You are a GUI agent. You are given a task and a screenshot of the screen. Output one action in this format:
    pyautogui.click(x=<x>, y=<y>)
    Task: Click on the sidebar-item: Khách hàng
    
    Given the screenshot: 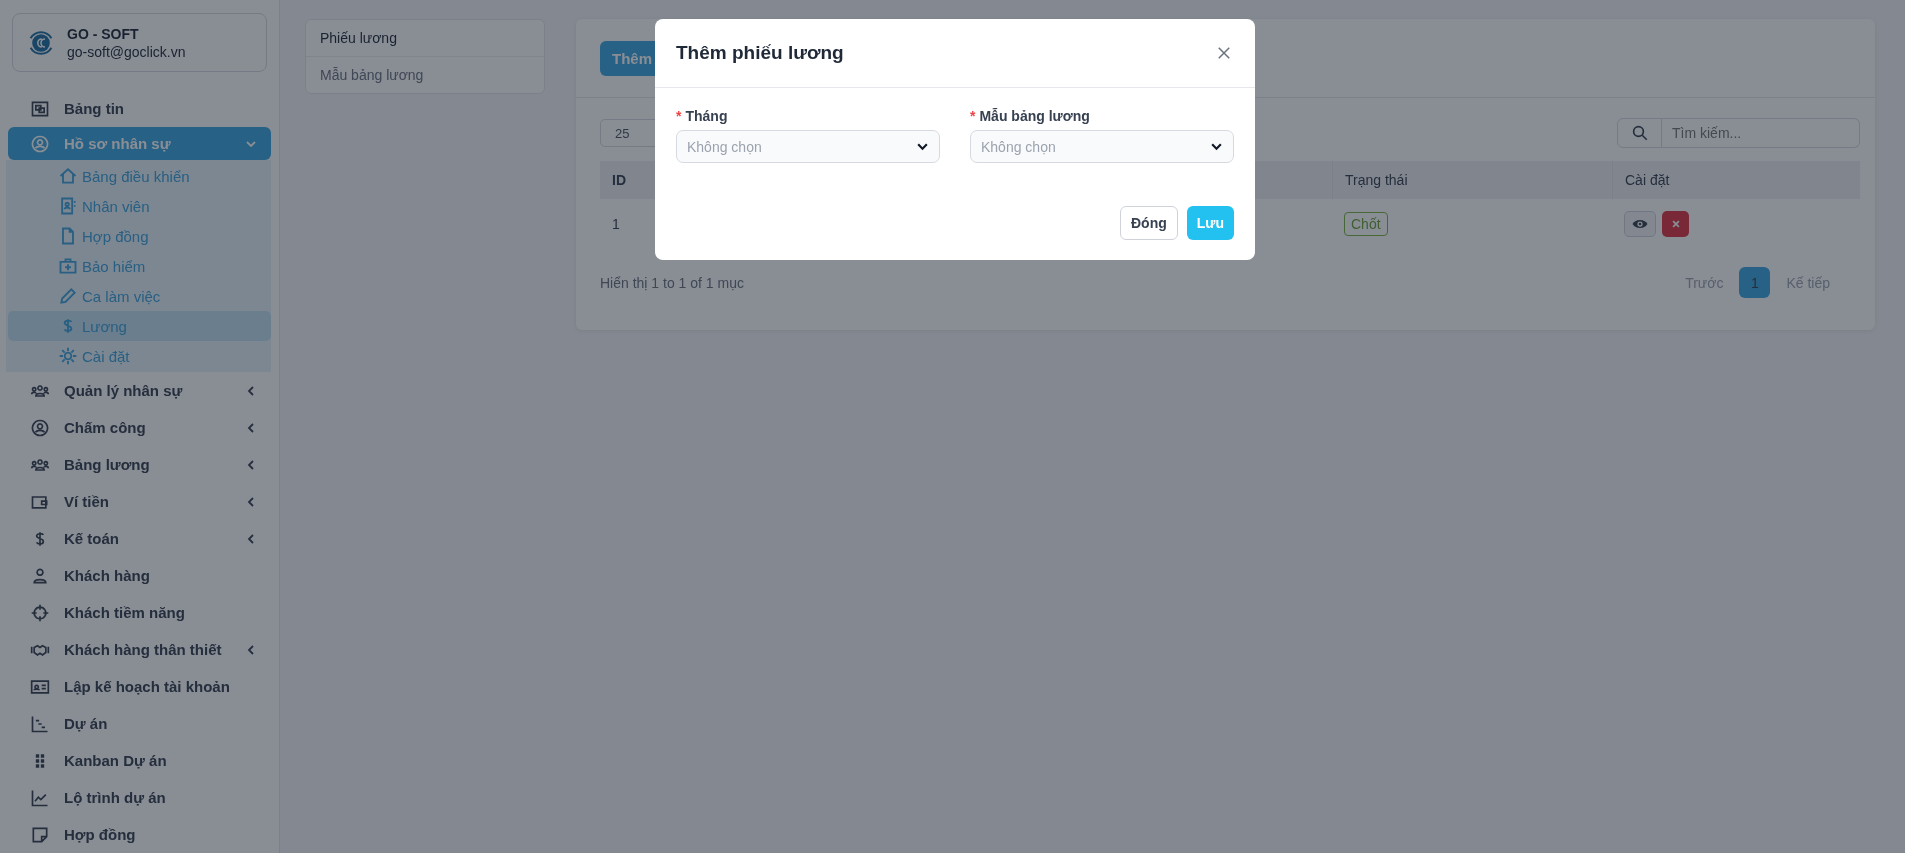 What is the action you would take?
    pyautogui.click(x=139, y=575)
    